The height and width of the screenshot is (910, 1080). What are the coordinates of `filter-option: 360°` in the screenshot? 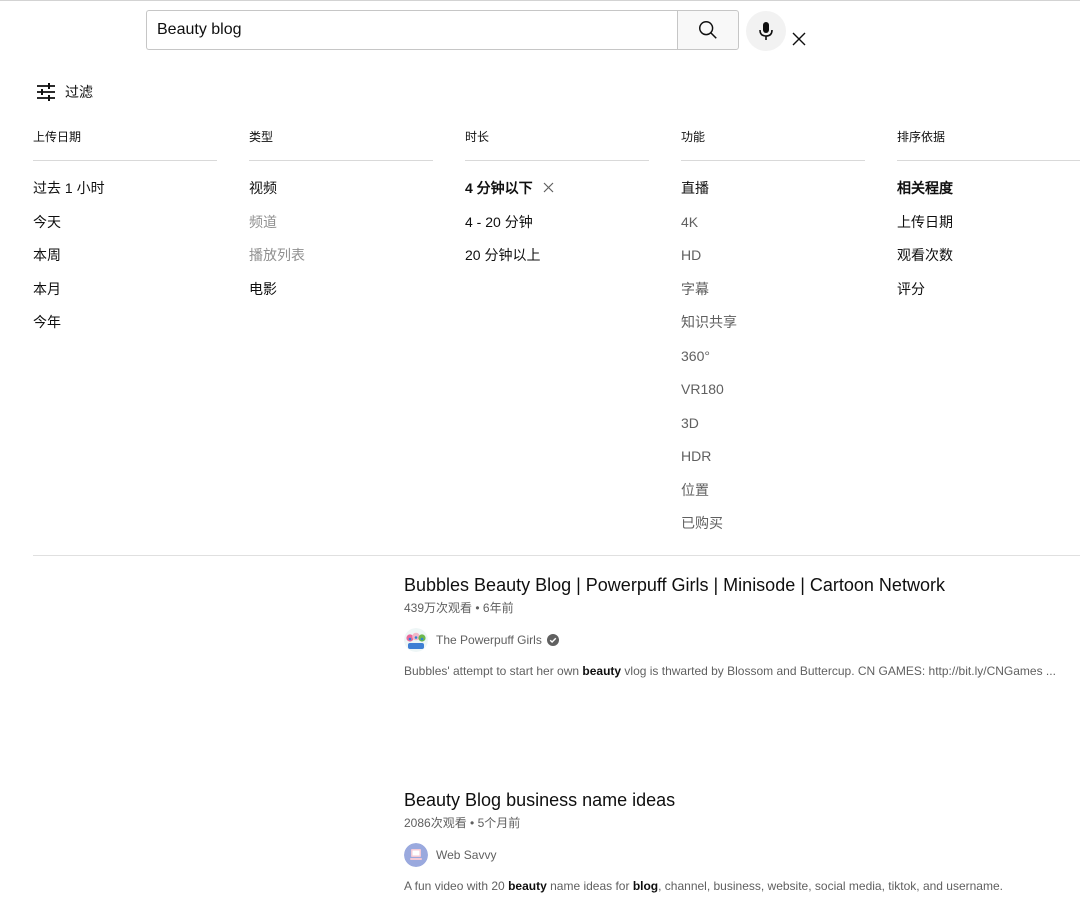 It's located at (773, 365).